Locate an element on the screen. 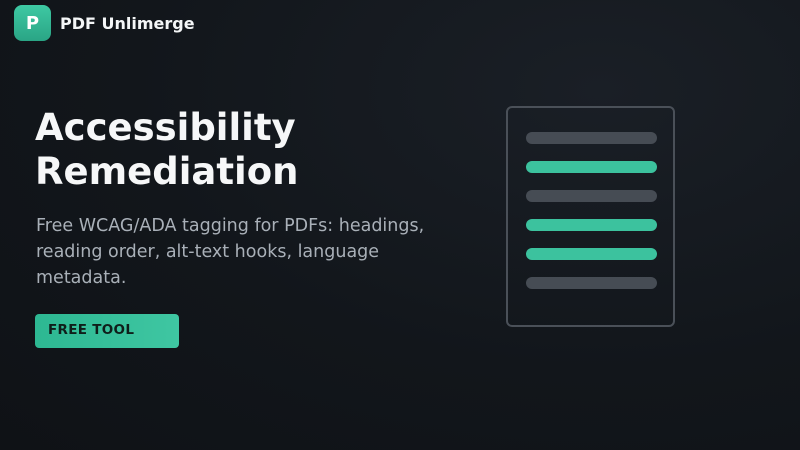  logo-icon: P is located at coordinates (32, 23).